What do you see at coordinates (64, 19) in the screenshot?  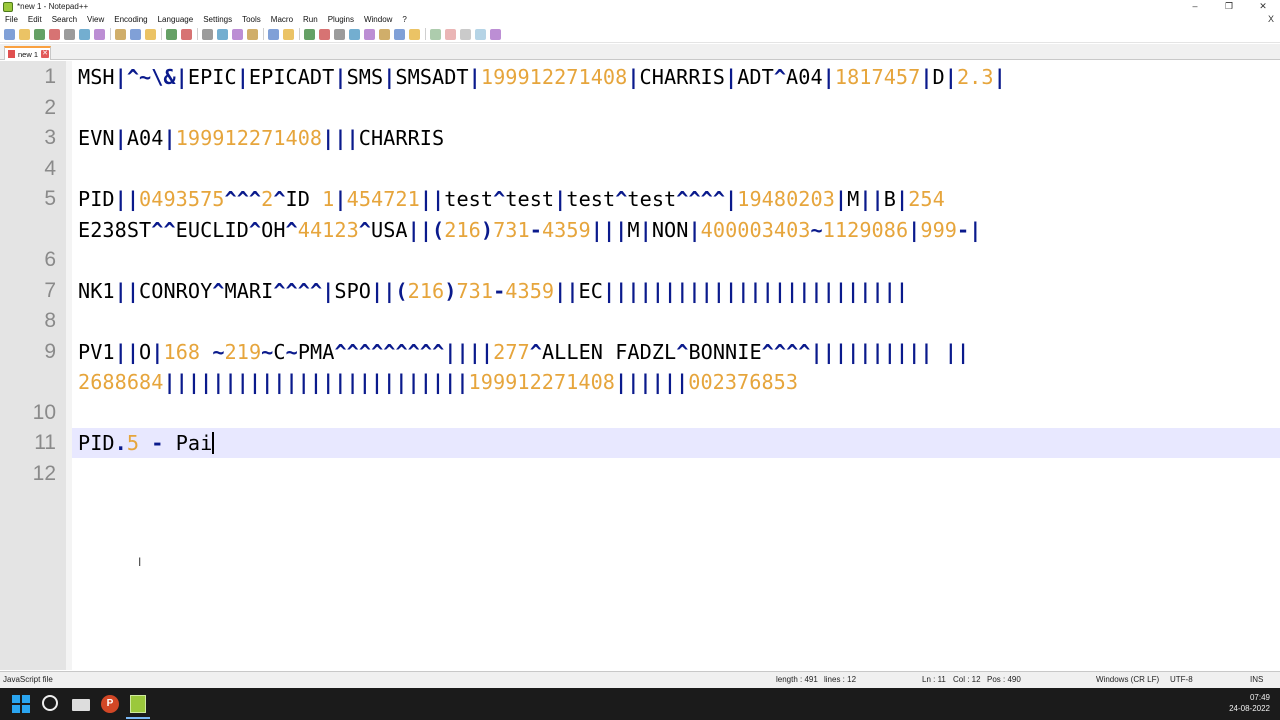 I see `menu-search: Search` at bounding box center [64, 19].